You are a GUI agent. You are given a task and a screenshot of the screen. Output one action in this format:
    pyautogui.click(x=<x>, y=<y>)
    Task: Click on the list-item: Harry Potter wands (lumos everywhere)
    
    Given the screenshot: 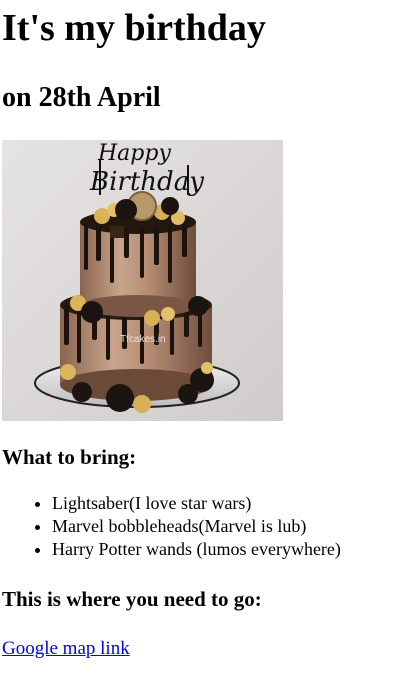 What is the action you would take?
    pyautogui.click(x=225, y=549)
    